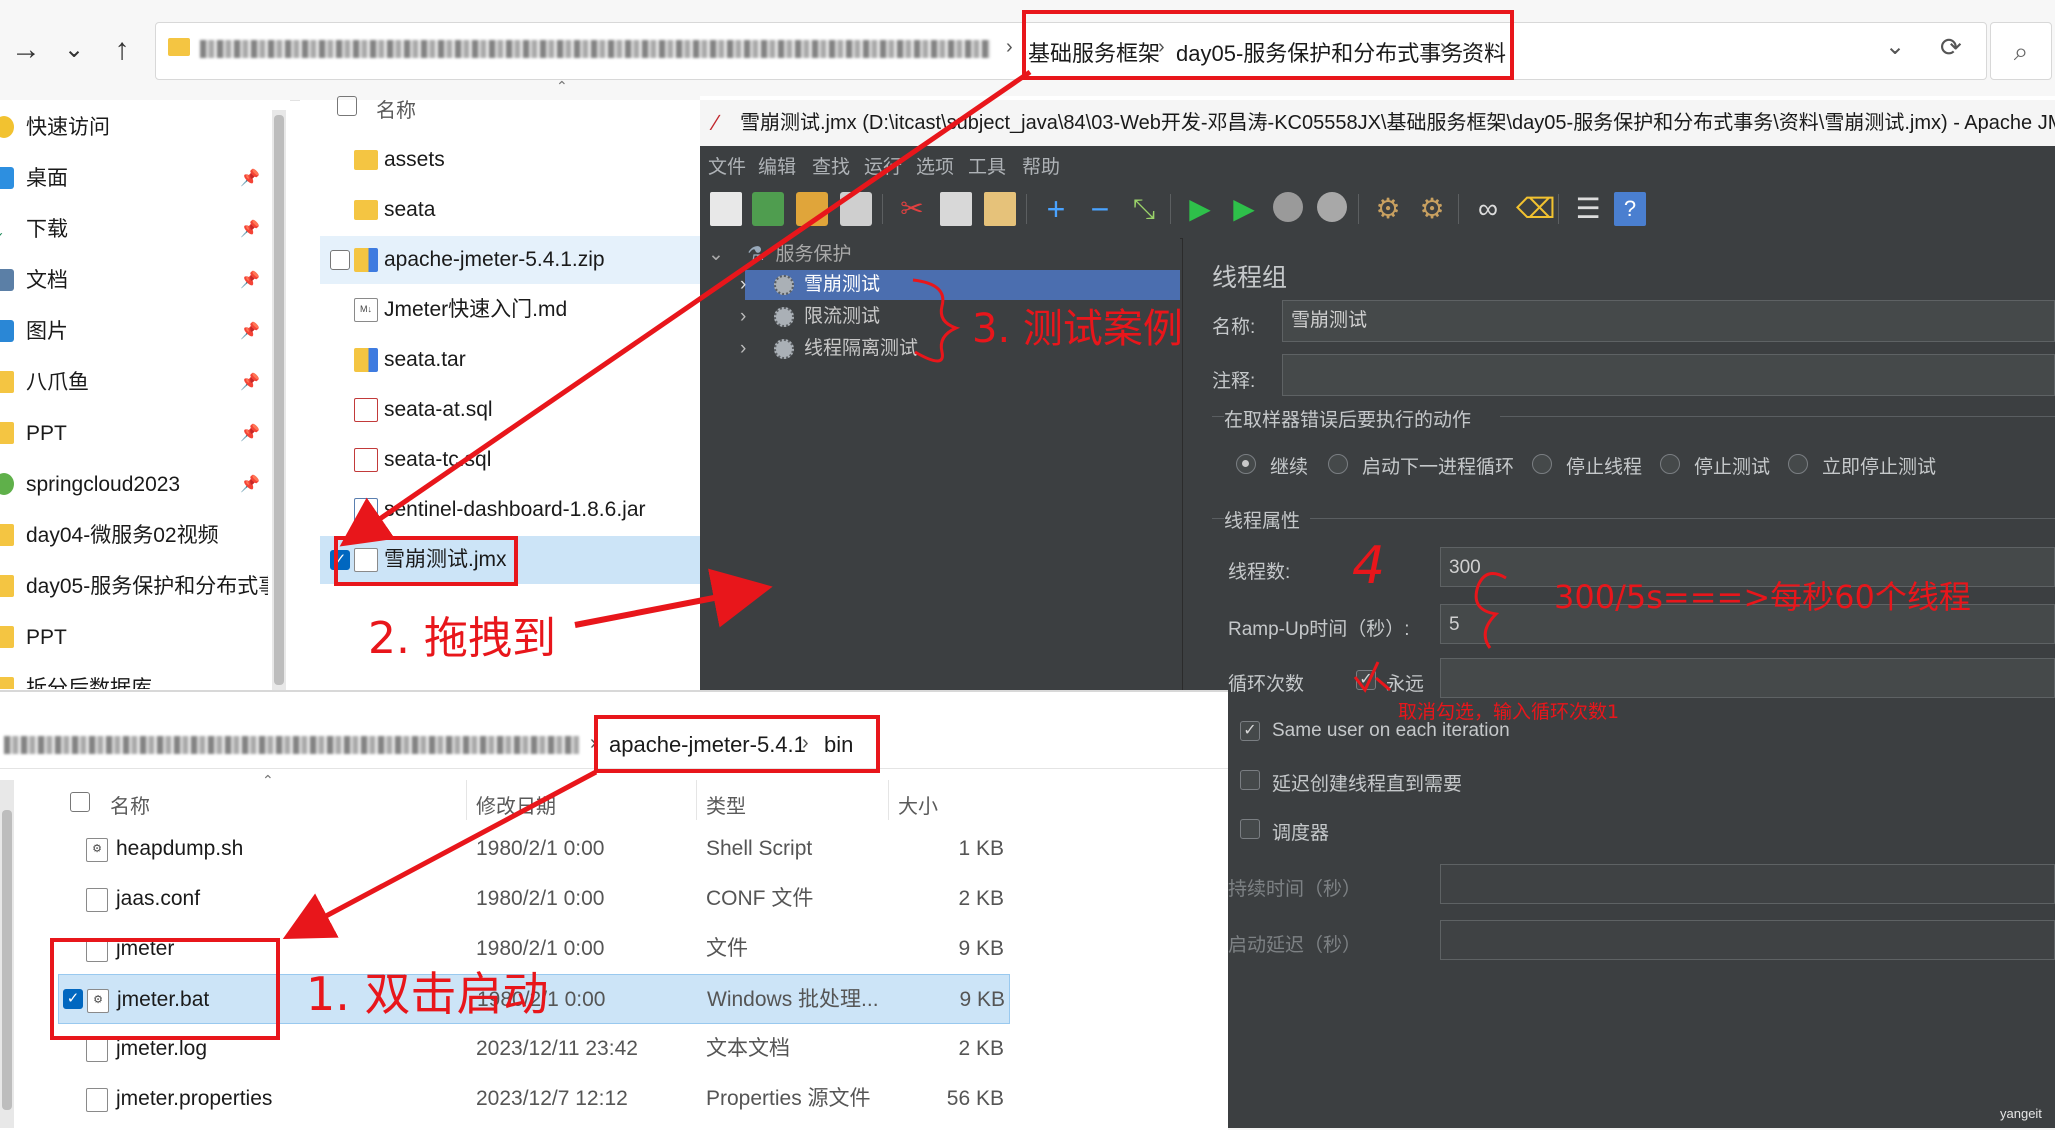  What do you see at coordinates (462, 638) in the screenshot?
I see `annotation-step2: 2. 拖拽到` at bounding box center [462, 638].